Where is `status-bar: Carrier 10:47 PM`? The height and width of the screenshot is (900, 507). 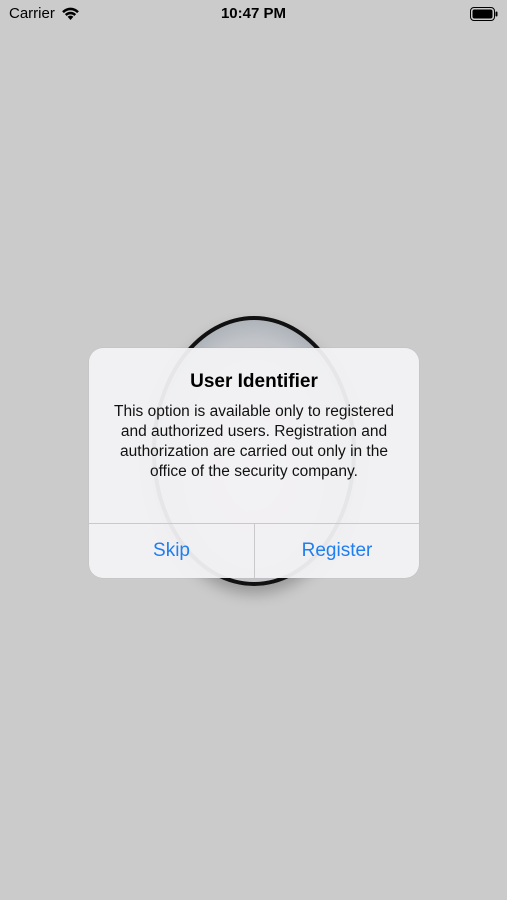
status-bar: Carrier 10:47 PM is located at coordinates (253, 15).